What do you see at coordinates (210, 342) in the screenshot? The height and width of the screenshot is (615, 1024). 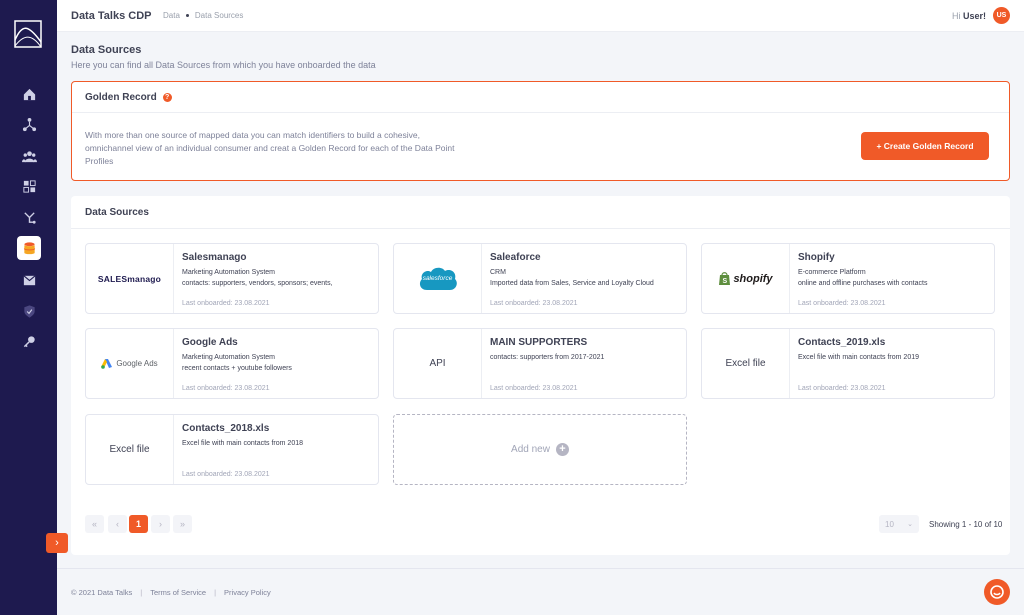 I see `source-name: Google Ads` at bounding box center [210, 342].